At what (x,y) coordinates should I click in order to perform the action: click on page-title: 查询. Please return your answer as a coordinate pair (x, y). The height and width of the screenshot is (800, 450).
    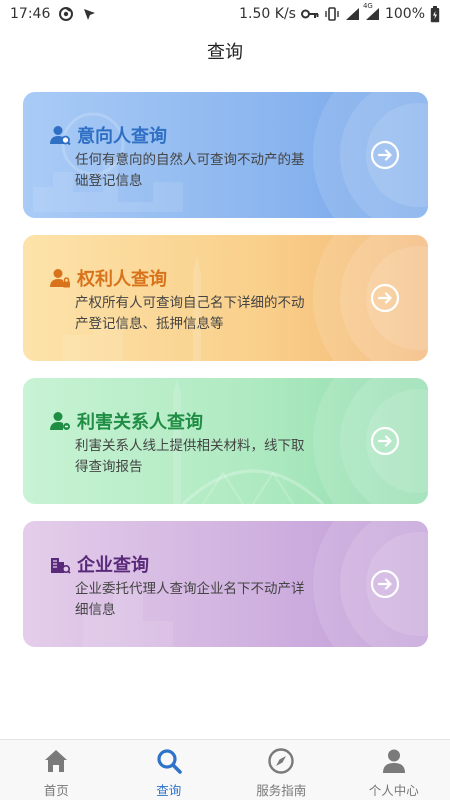
    Looking at the image, I should click on (225, 52).